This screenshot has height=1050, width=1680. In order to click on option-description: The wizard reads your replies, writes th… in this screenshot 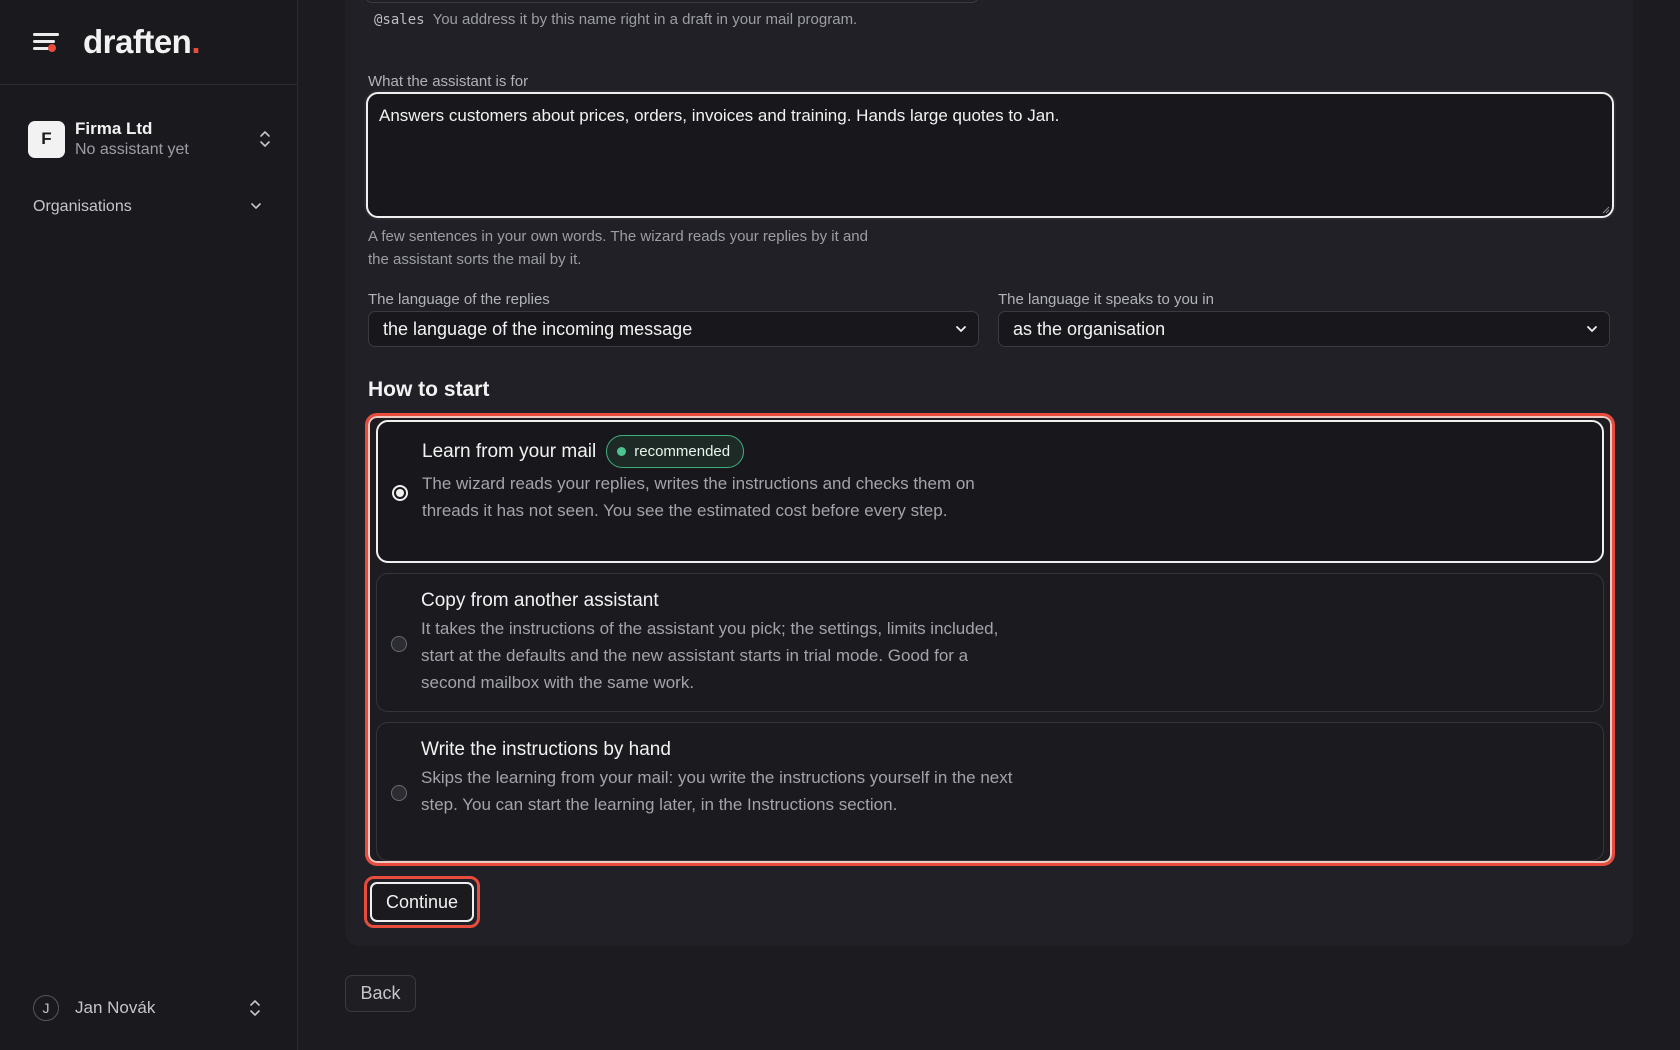, I will do `click(698, 497)`.